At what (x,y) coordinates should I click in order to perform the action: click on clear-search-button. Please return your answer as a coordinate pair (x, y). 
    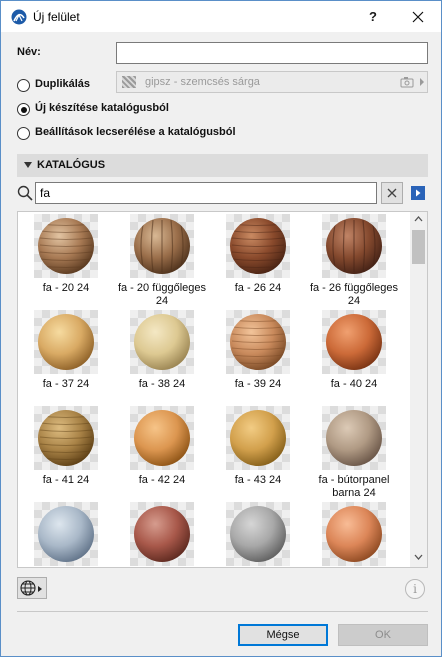
    Looking at the image, I should click on (392, 193).